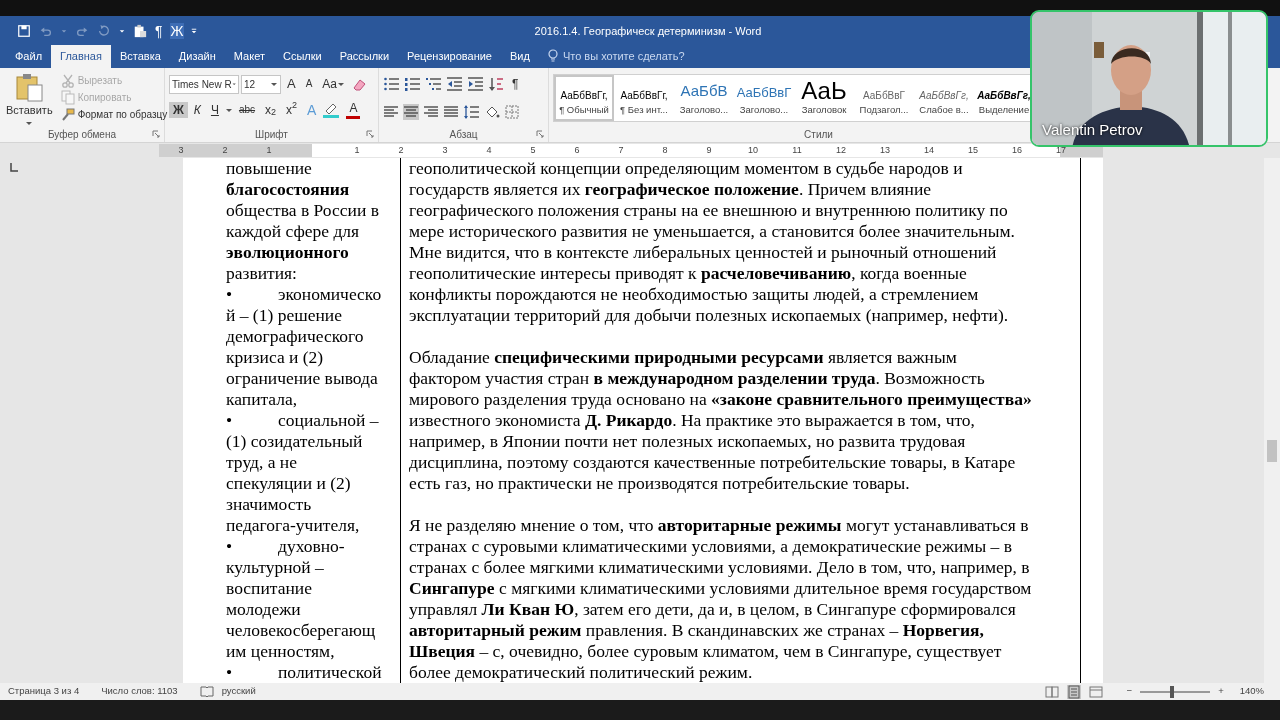  I want to click on ribbon-tab: Рассылки, so click(364, 56).